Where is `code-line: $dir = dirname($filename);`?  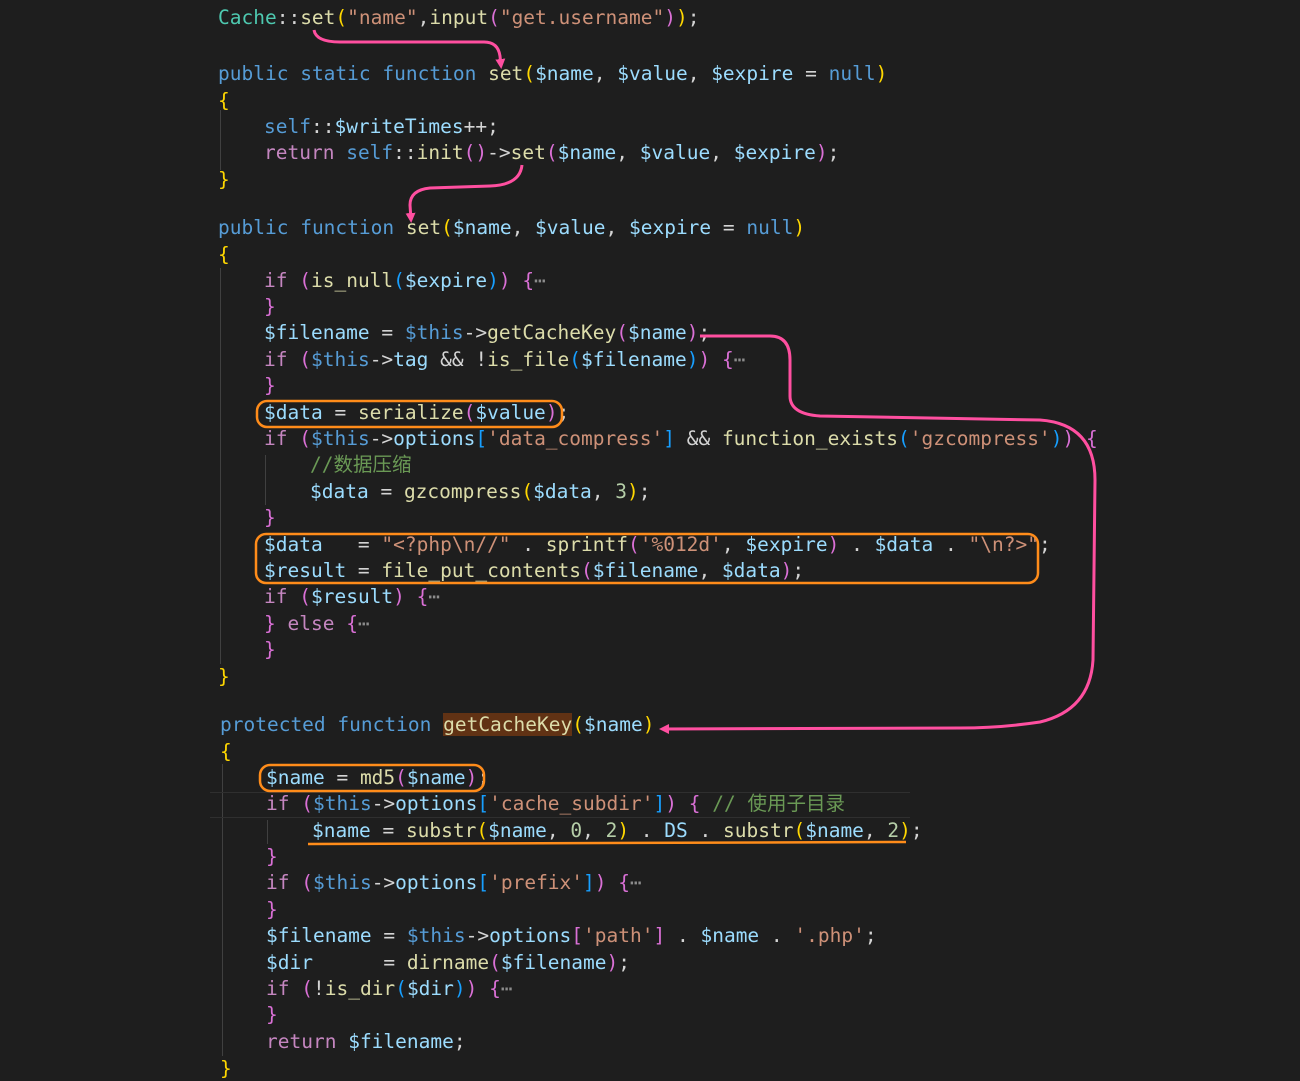 code-line: $dir = dirname($filename); is located at coordinates (448, 962).